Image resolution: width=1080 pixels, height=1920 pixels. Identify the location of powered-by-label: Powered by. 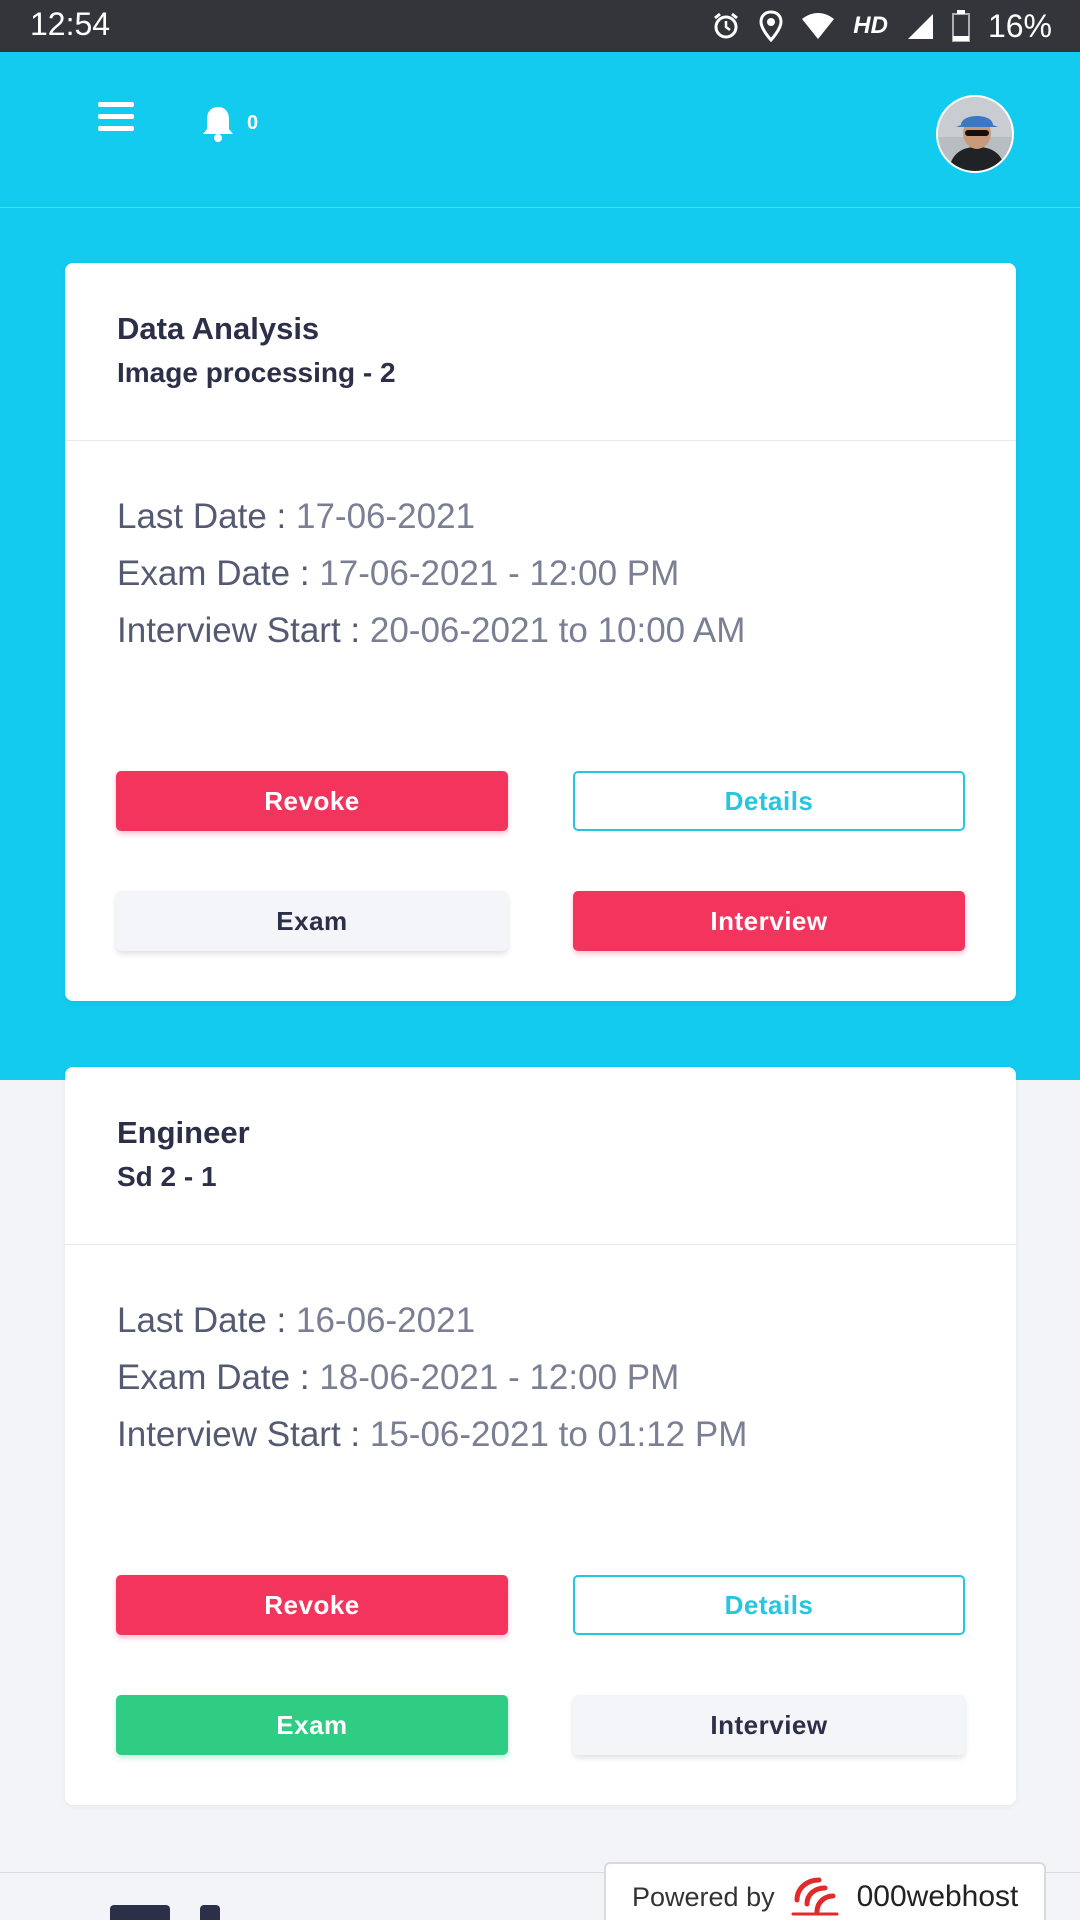
(703, 1896).